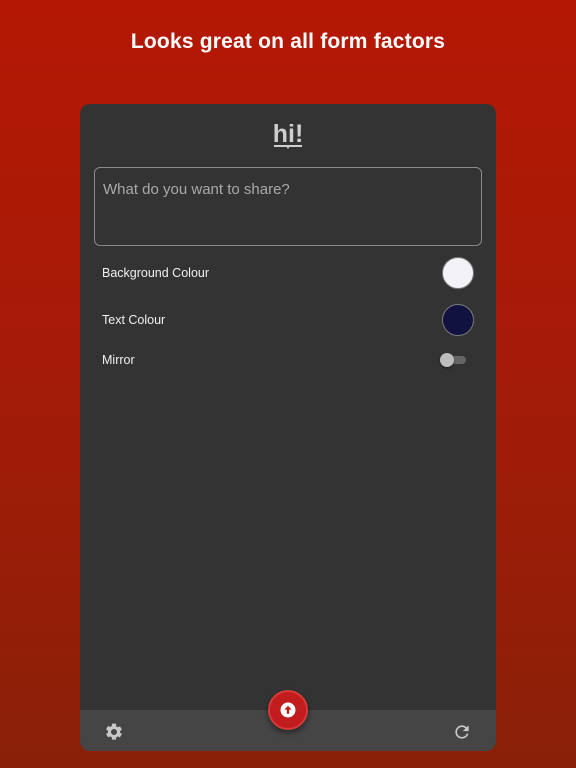 The image size is (576, 768). Describe the element at coordinates (288, 360) in the screenshot. I see `mirror-row: Mirror` at that location.